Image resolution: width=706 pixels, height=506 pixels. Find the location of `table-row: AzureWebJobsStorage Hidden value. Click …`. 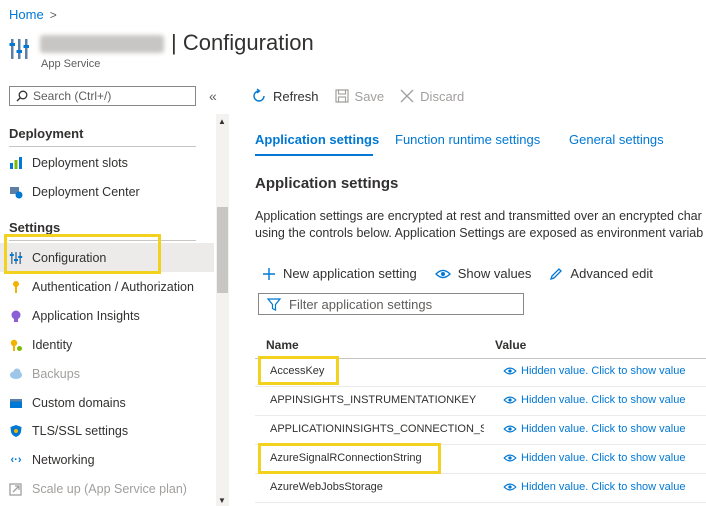

table-row: AzureWebJobsStorage Hidden value. Click … is located at coordinates (480, 488).